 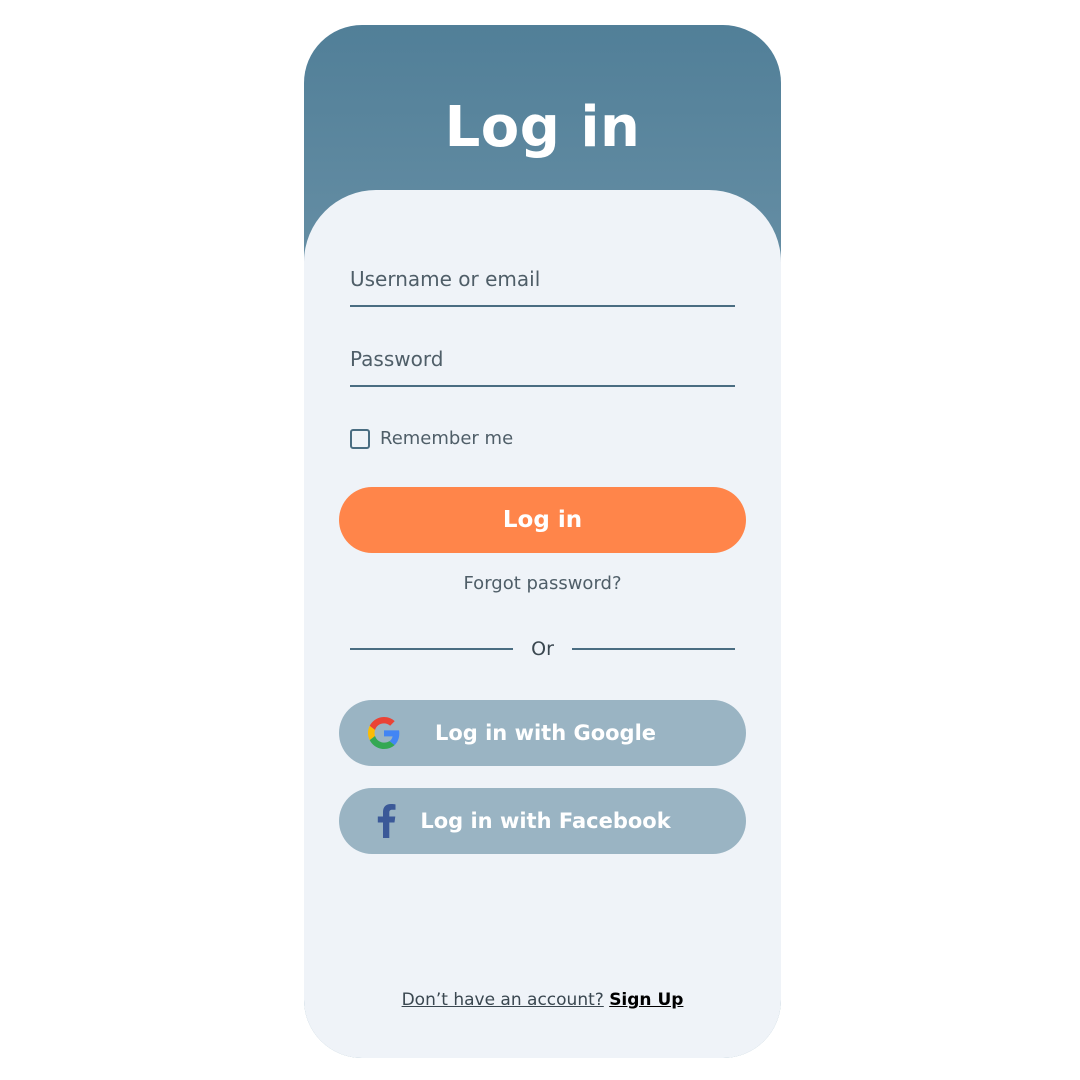 What do you see at coordinates (542, 583) in the screenshot?
I see `forgot-password-link: Forgot password?` at bounding box center [542, 583].